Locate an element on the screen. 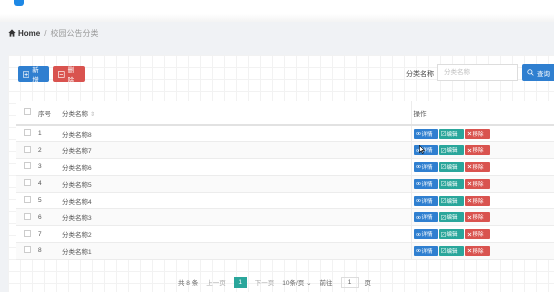  table-row: 4 分类名称5 详情 编辑 移除 is located at coordinates (285, 184).